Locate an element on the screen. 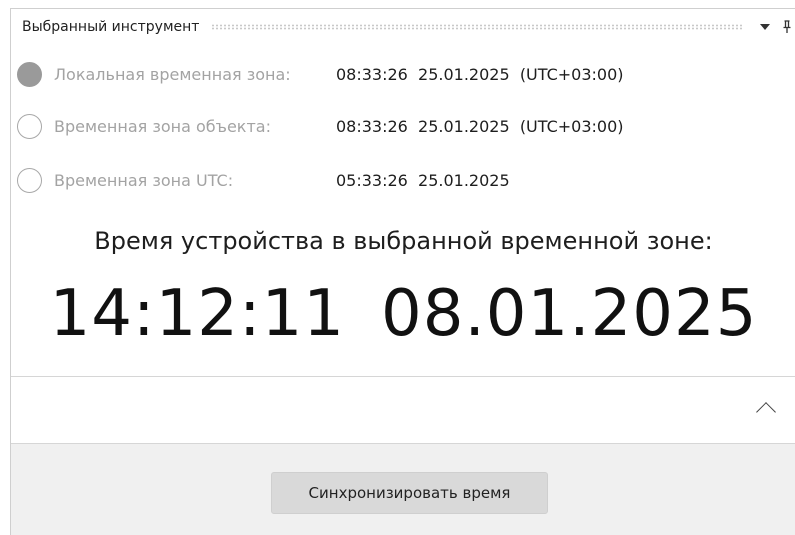  device-time: 14:12:11 is located at coordinates (197, 314).